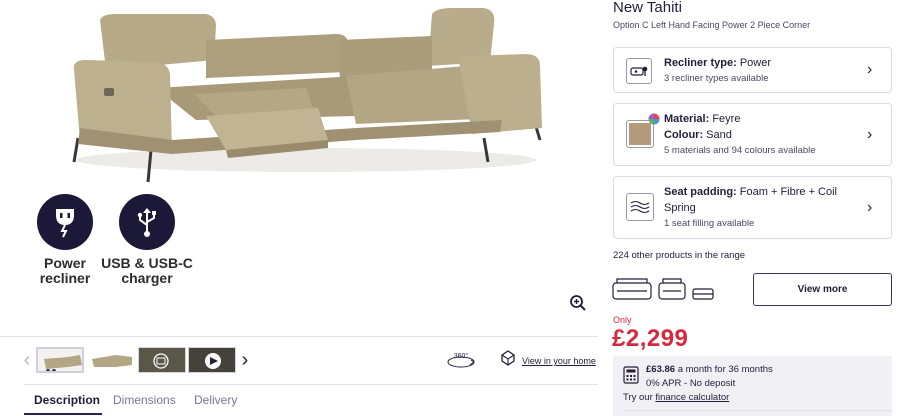  I want to click on price: £2,299, so click(650, 338).